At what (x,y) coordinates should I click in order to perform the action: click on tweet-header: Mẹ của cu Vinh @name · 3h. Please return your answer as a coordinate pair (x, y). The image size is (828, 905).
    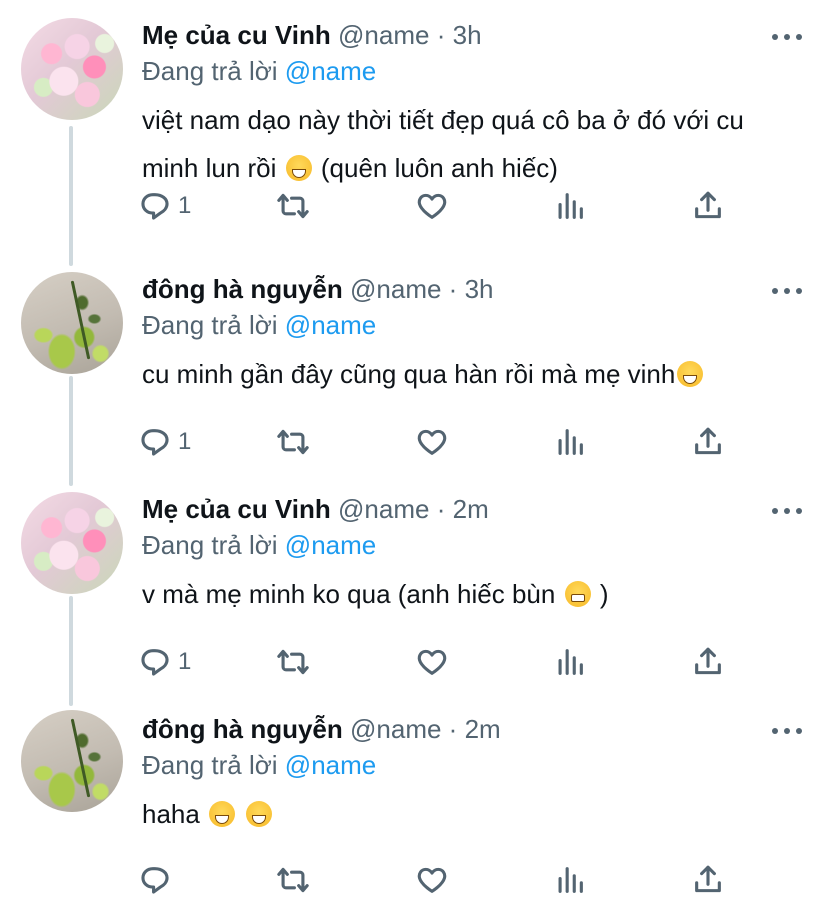
    Looking at the image, I should click on (312, 35).